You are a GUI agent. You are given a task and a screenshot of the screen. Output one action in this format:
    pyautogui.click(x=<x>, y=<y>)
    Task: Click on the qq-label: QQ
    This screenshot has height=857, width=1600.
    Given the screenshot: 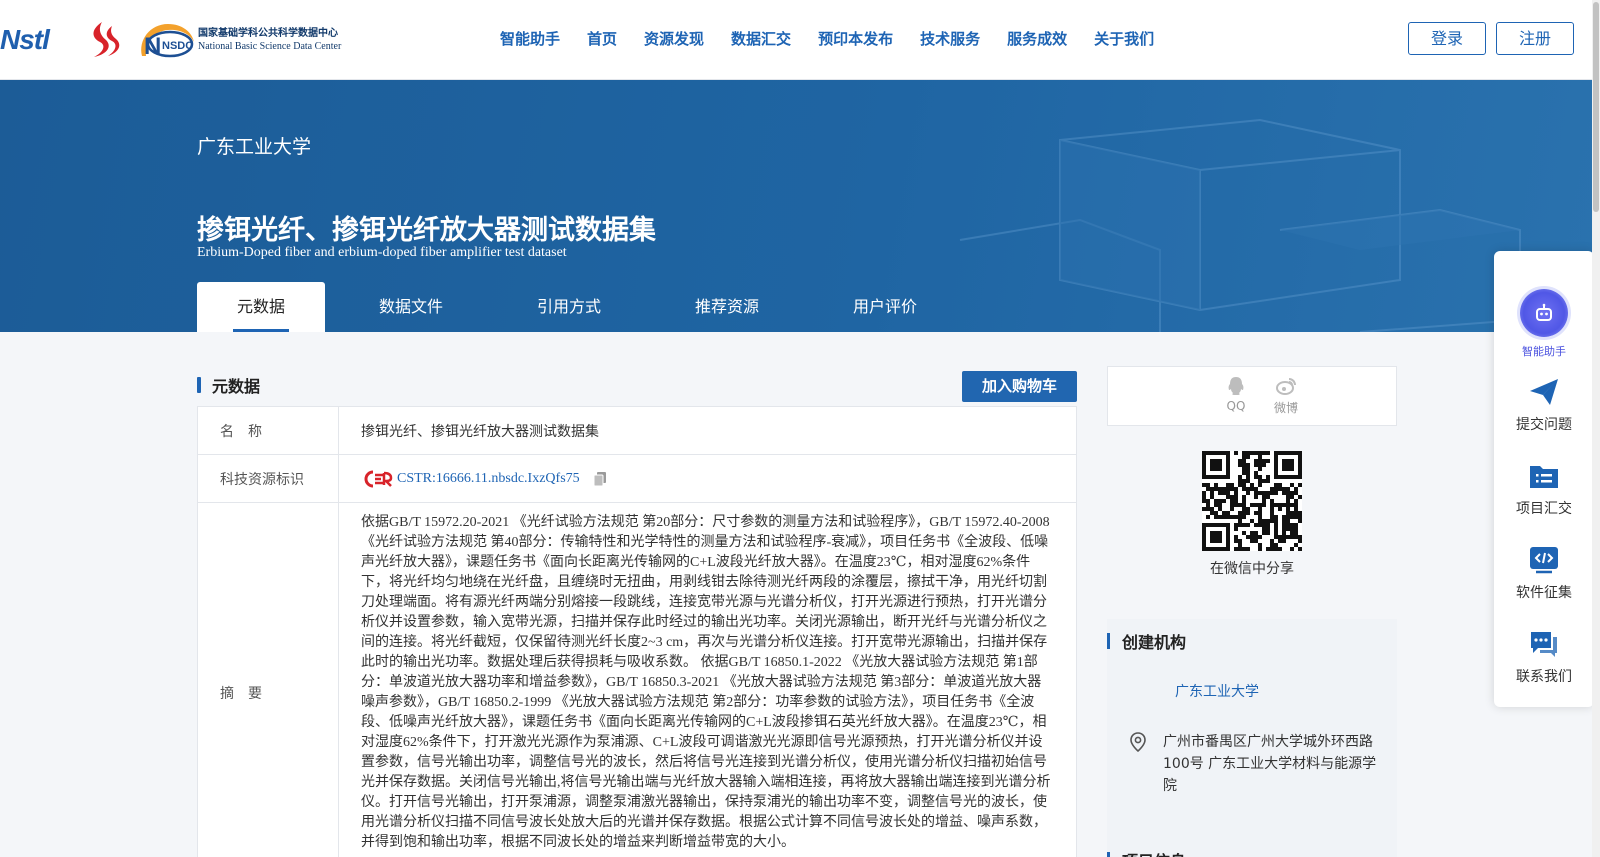 What is the action you would take?
    pyautogui.click(x=1236, y=406)
    